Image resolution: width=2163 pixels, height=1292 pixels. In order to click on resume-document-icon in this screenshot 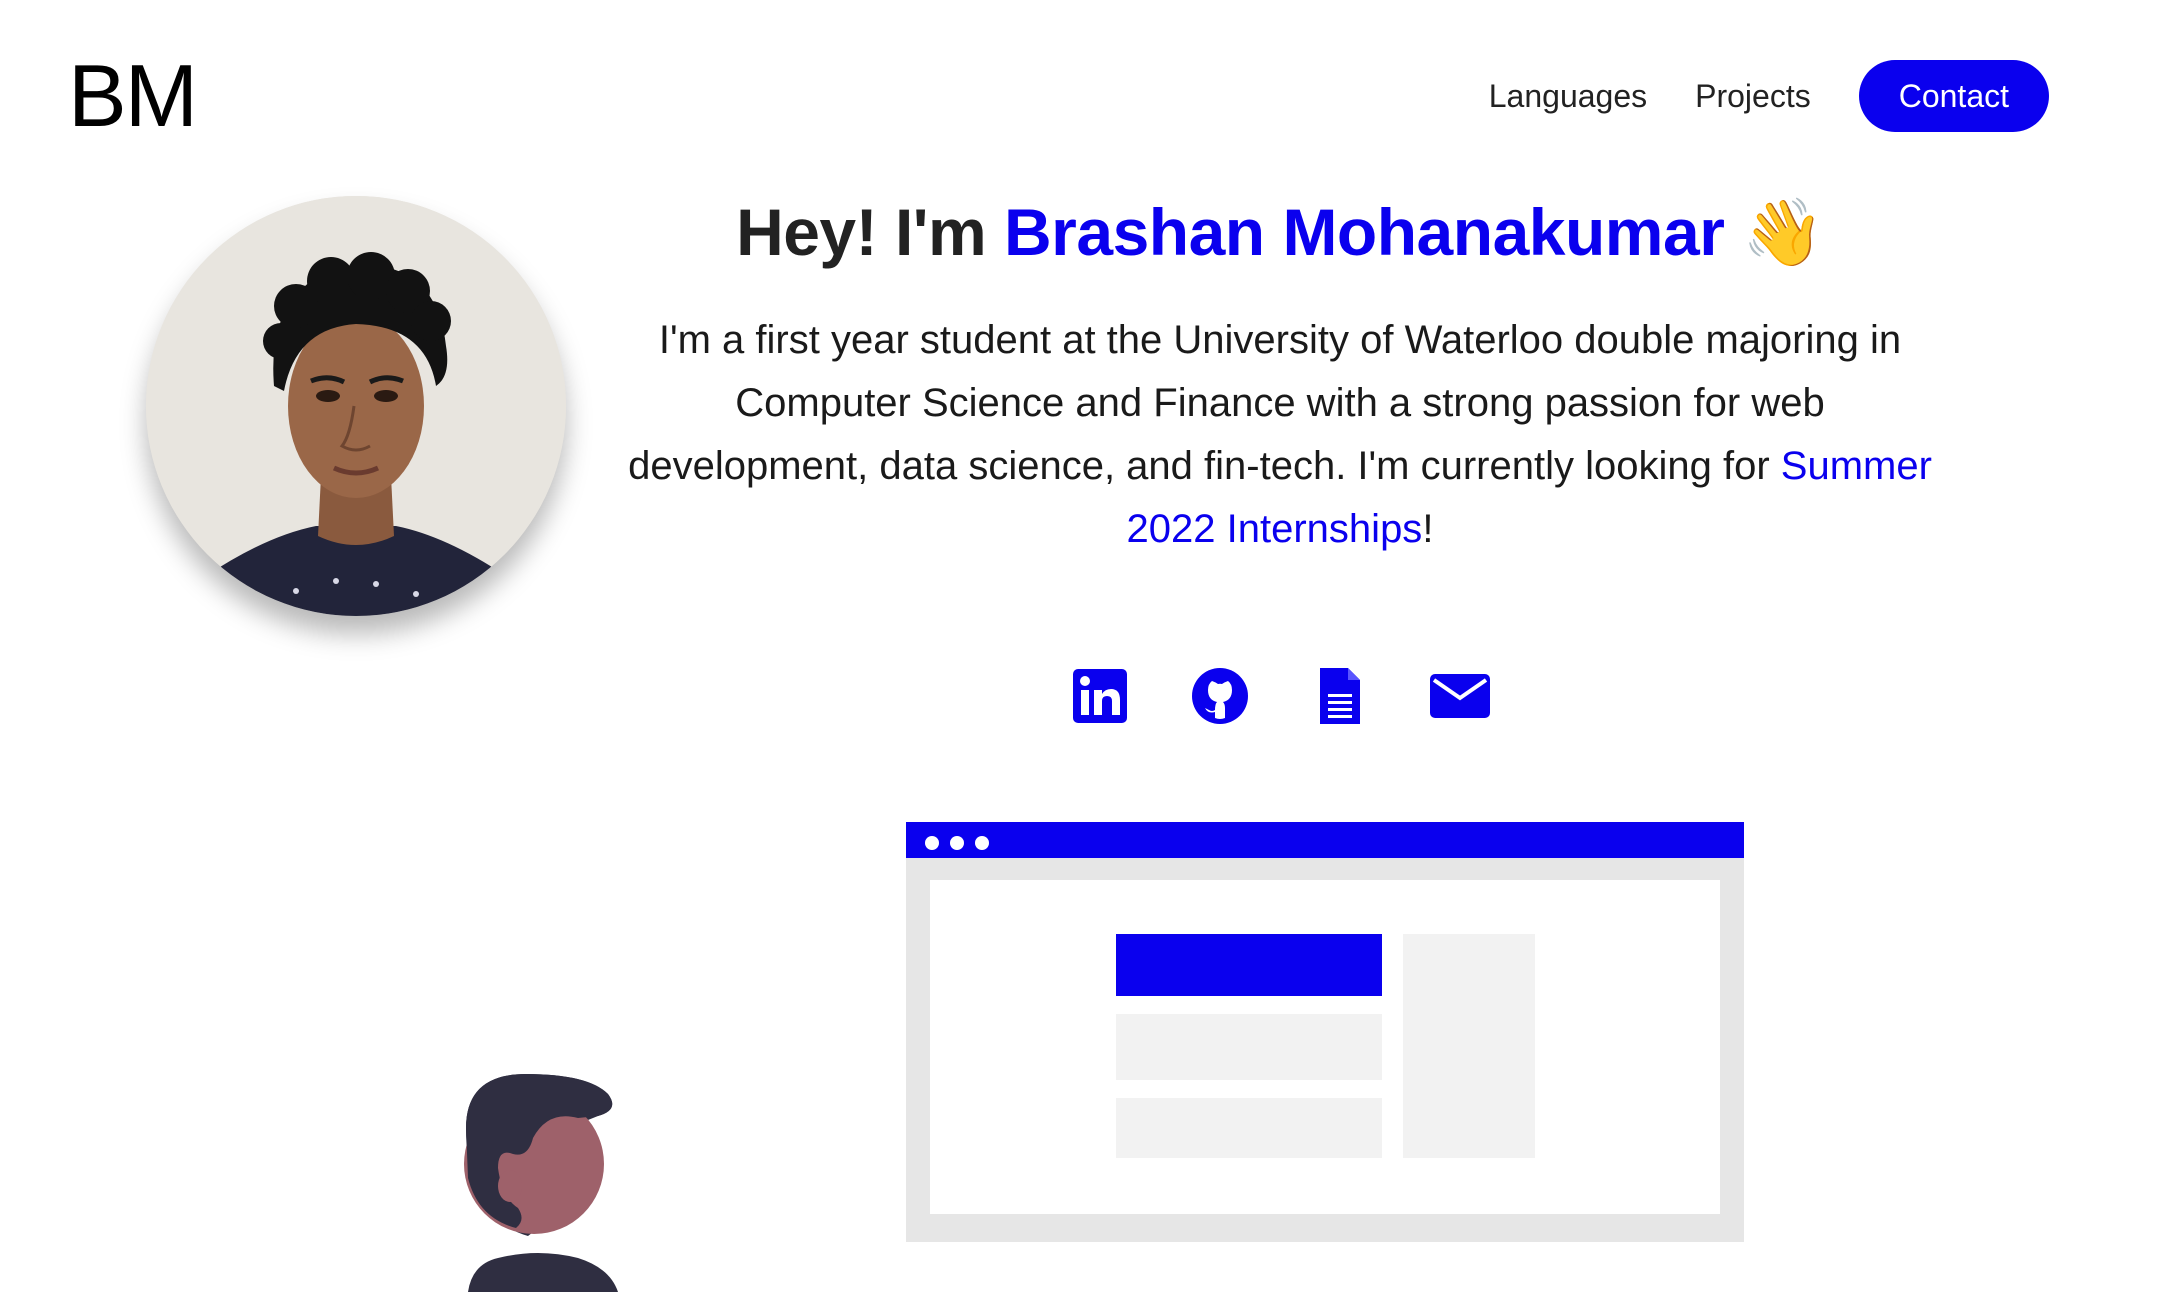, I will do `click(1340, 696)`.